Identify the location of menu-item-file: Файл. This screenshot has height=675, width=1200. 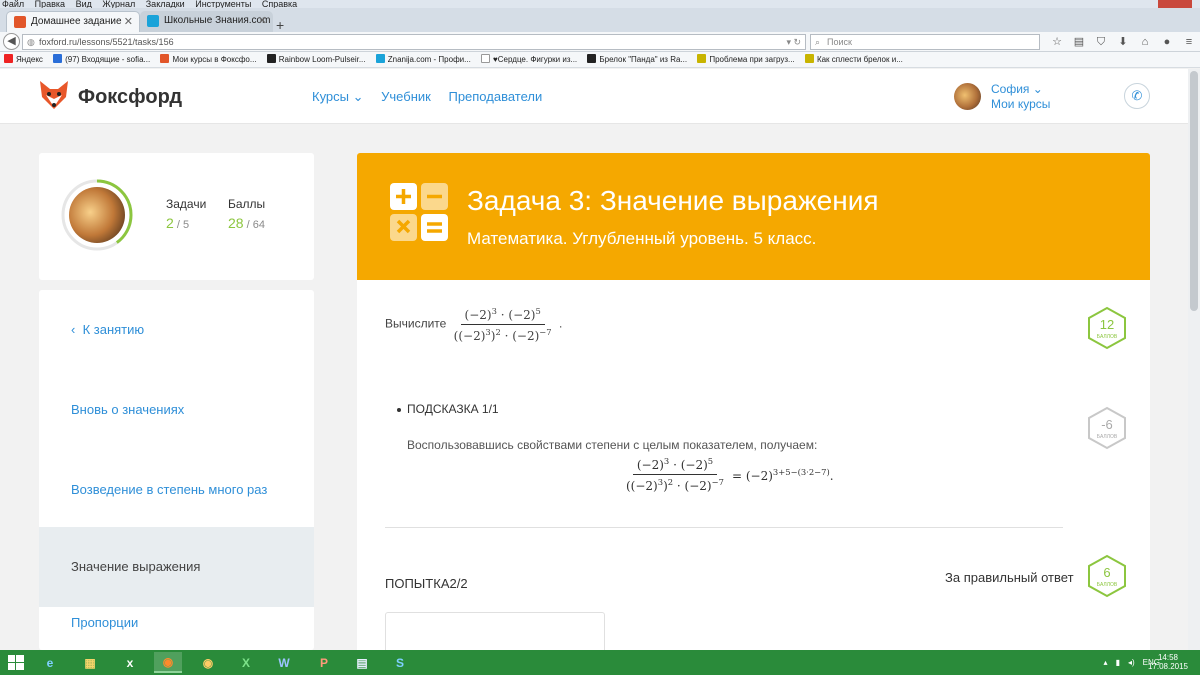
(13, 4).